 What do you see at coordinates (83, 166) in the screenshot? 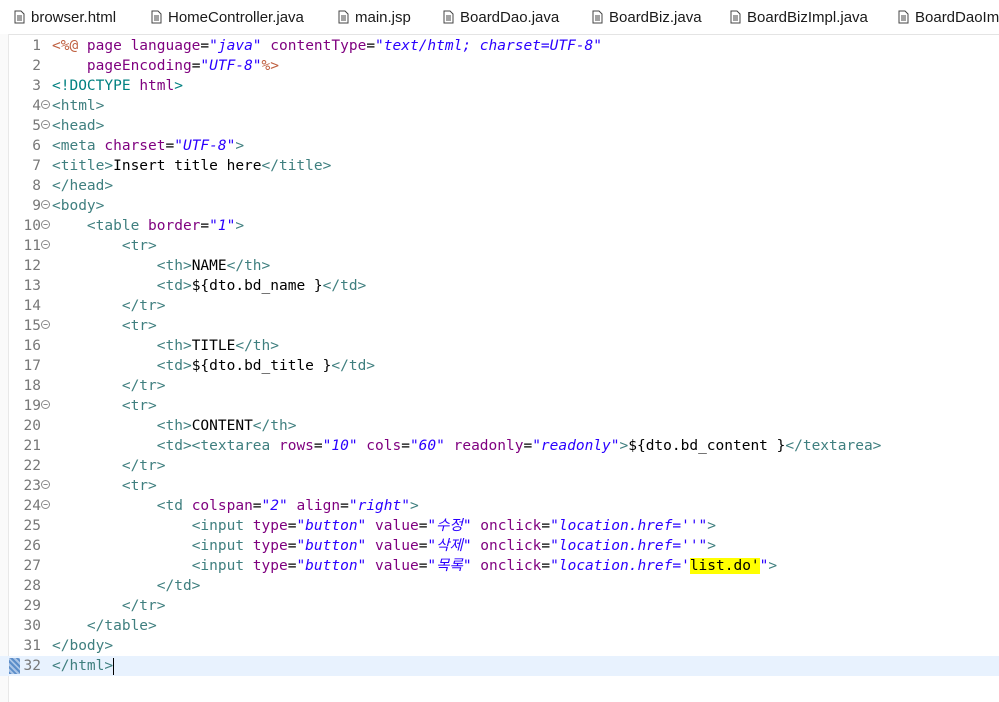
I see `code-token: <title>` at bounding box center [83, 166].